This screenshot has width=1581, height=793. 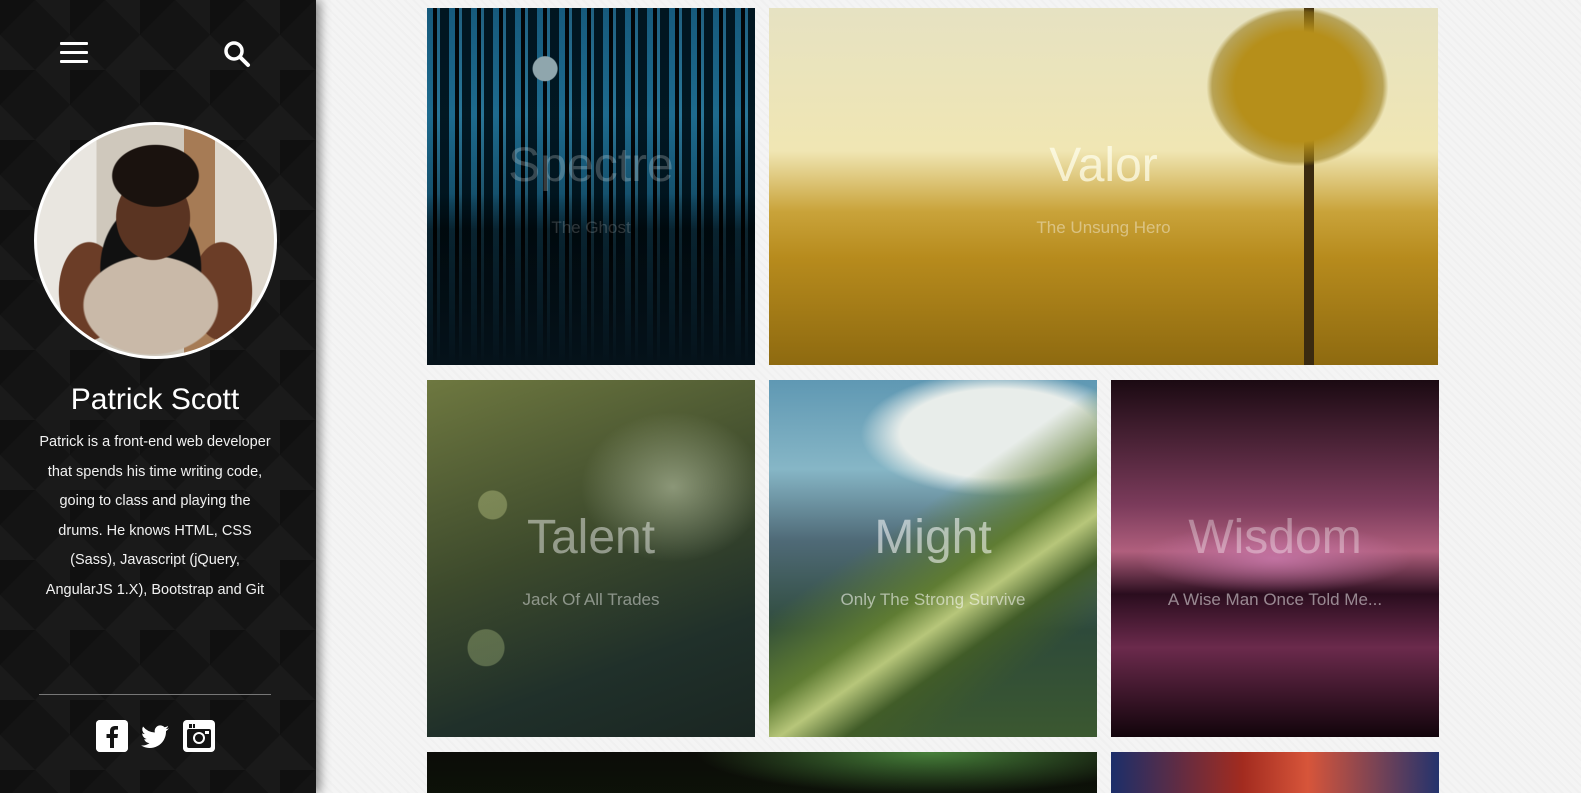 What do you see at coordinates (591, 165) in the screenshot?
I see `tile-title: Spectre` at bounding box center [591, 165].